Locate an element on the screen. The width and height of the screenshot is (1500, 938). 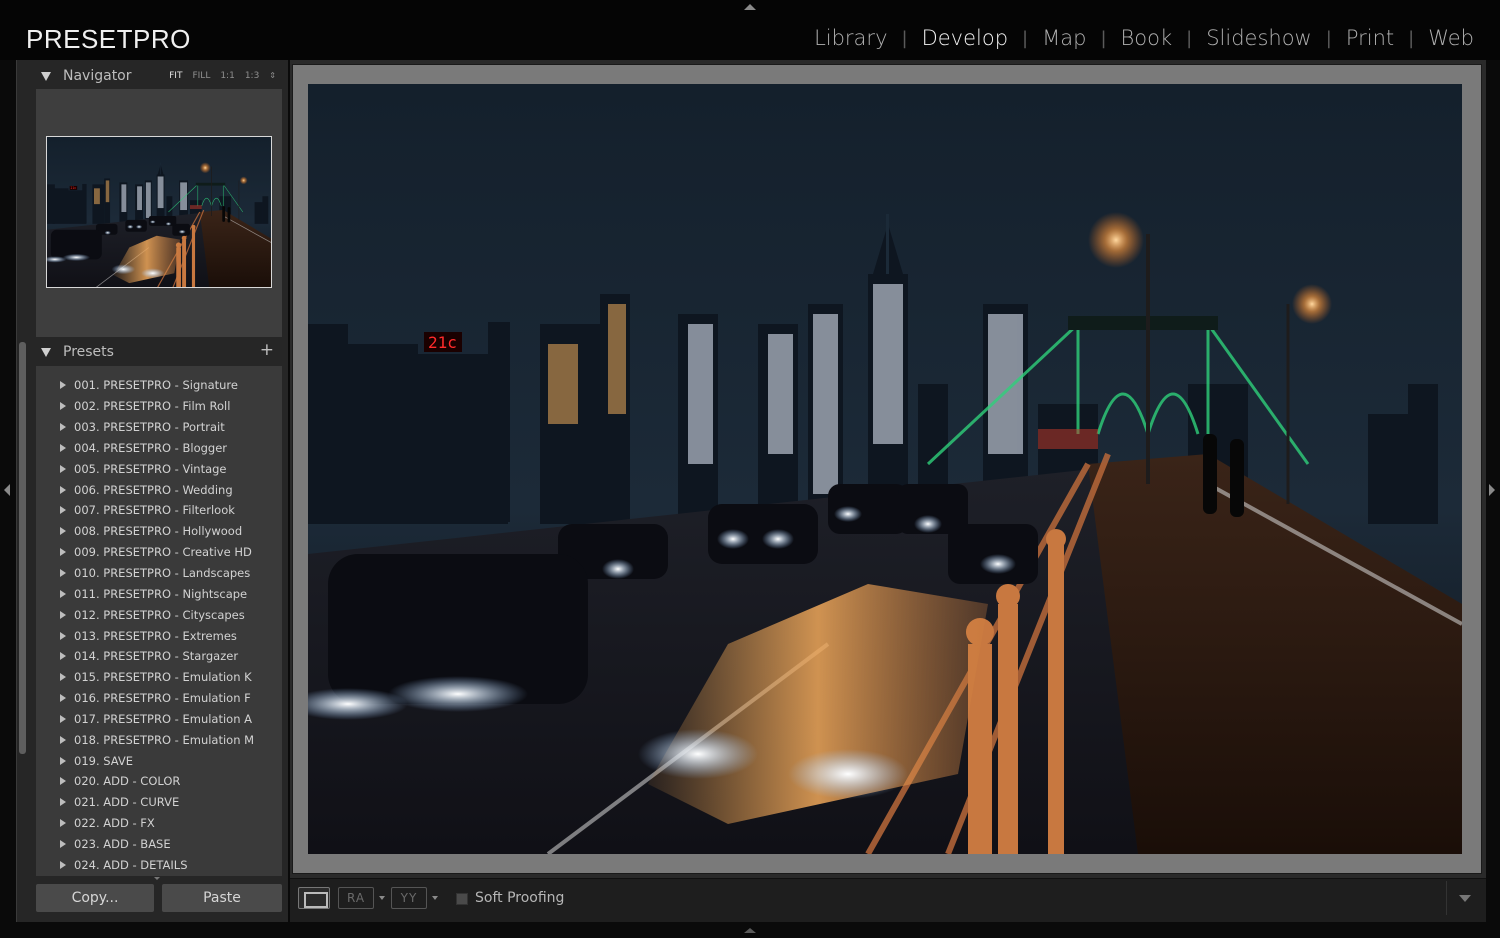
soft-proofing-checkbox is located at coordinates (462, 899).